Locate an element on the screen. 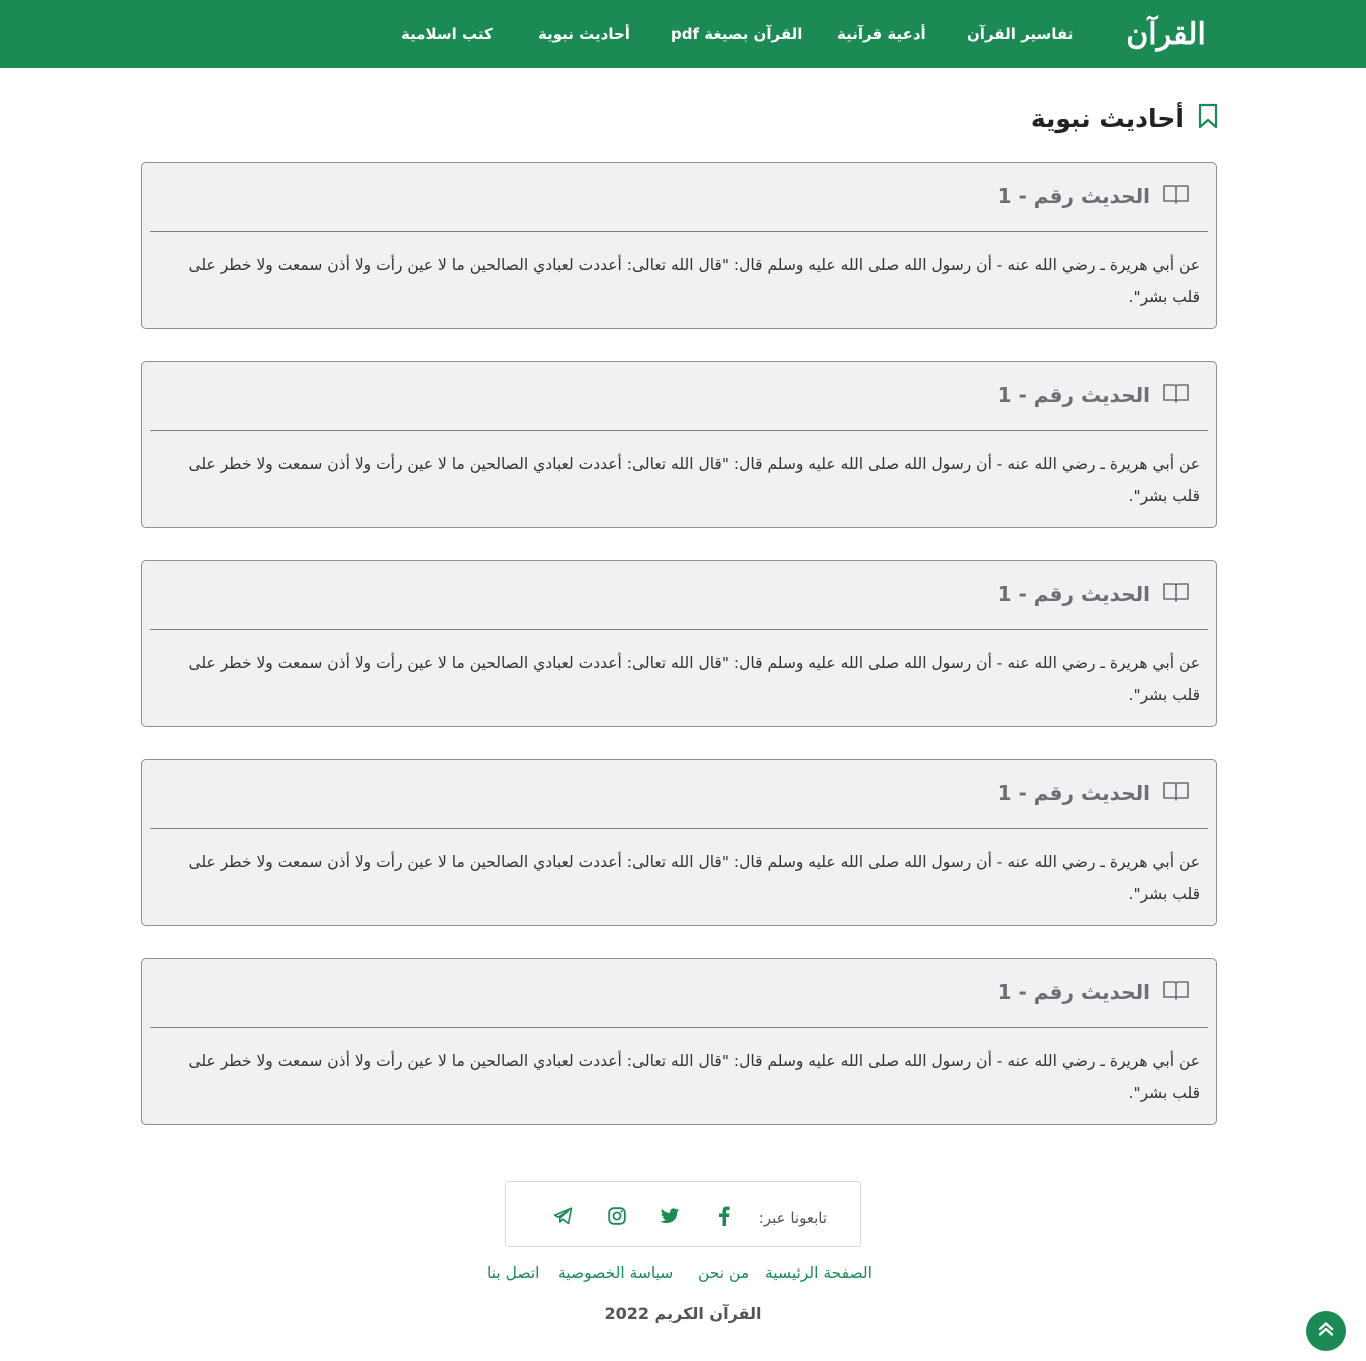 This screenshot has width=1366, height=1361. page-title: أحاديث نبوية is located at coordinates (1107, 118).